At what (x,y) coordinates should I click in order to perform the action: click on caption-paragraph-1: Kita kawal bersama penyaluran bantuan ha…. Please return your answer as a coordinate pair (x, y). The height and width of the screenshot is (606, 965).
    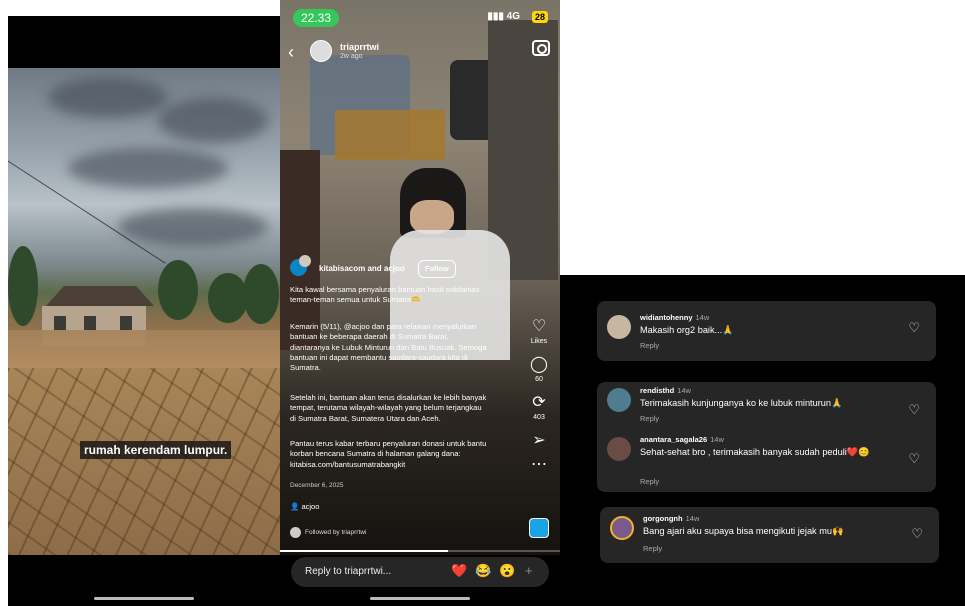
    Looking at the image, I should click on (385, 295).